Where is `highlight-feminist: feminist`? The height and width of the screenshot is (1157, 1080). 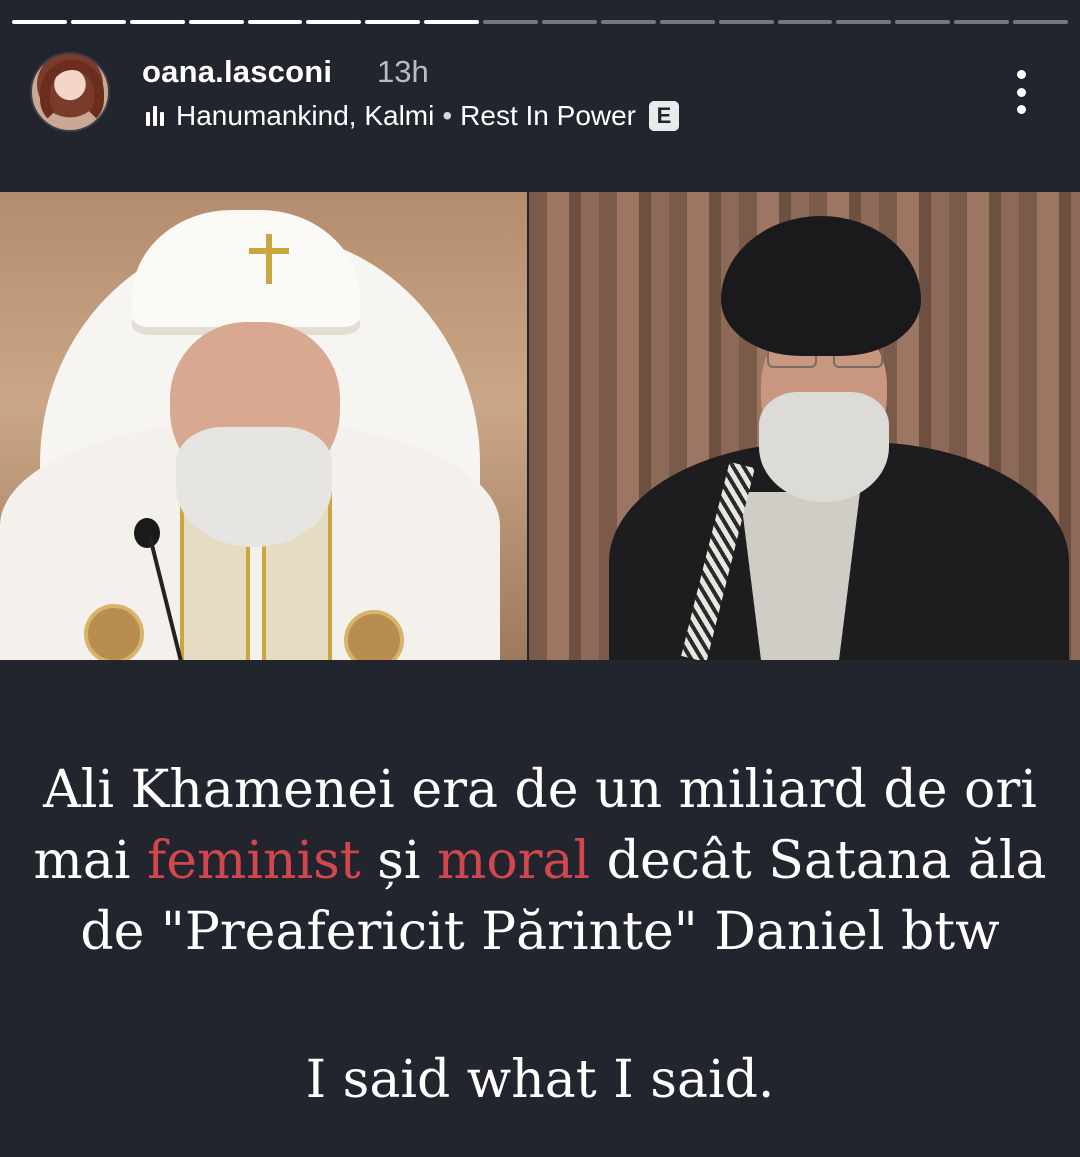 highlight-feminist: feminist is located at coordinates (254, 861).